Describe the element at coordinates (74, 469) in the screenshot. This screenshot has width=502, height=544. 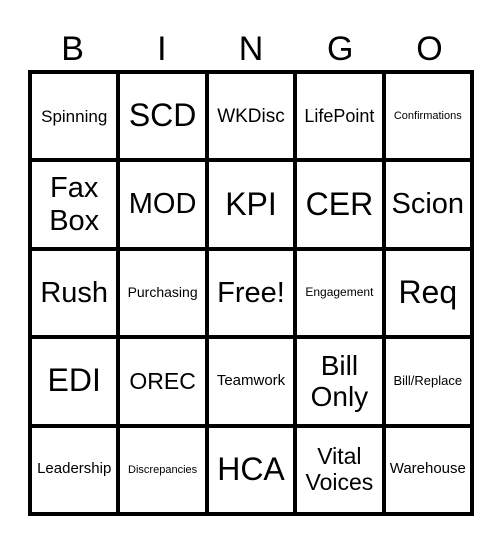
I see `bingo-cell: Leadership` at that location.